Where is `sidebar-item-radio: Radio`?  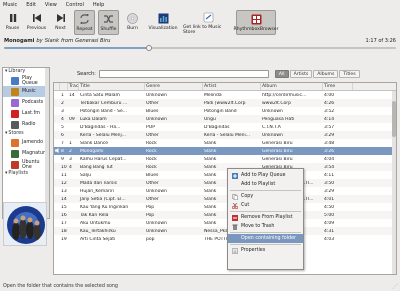
sidebar-item-radio: Radio is located at coordinates (26, 124).